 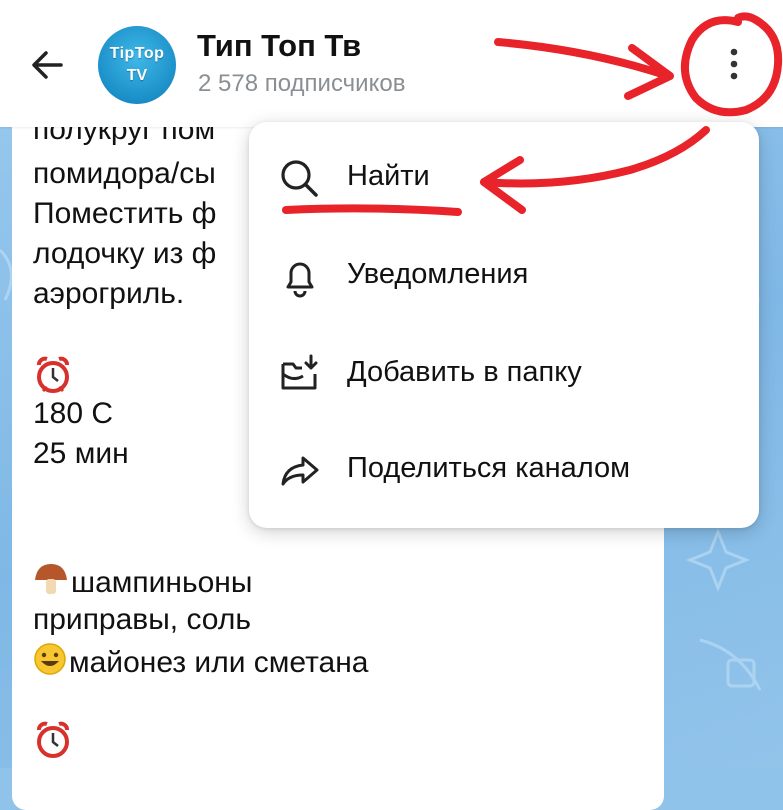 What do you see at coordinates (438, 274) in the screenshot?
I see `menu-item-label: Уведомления` at bounding box center [438, 274].